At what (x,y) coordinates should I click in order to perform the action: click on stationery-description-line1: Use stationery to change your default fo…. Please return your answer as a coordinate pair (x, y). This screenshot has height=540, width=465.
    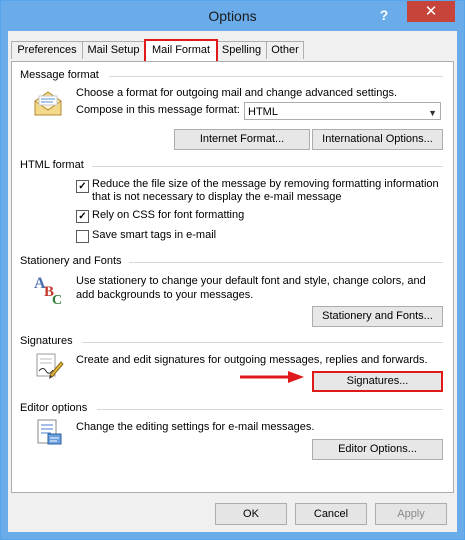
    Looking at the image, I should click on (251, 281).